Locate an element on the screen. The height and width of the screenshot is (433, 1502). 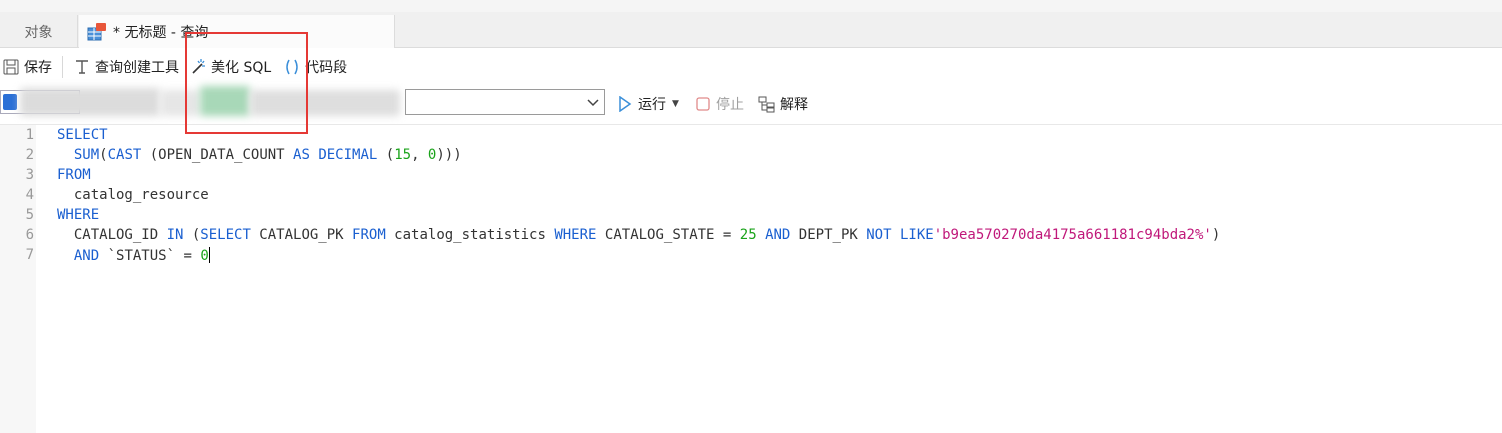
beautify-sql-label: 美化 SQL is located at coordinates (241, 68).